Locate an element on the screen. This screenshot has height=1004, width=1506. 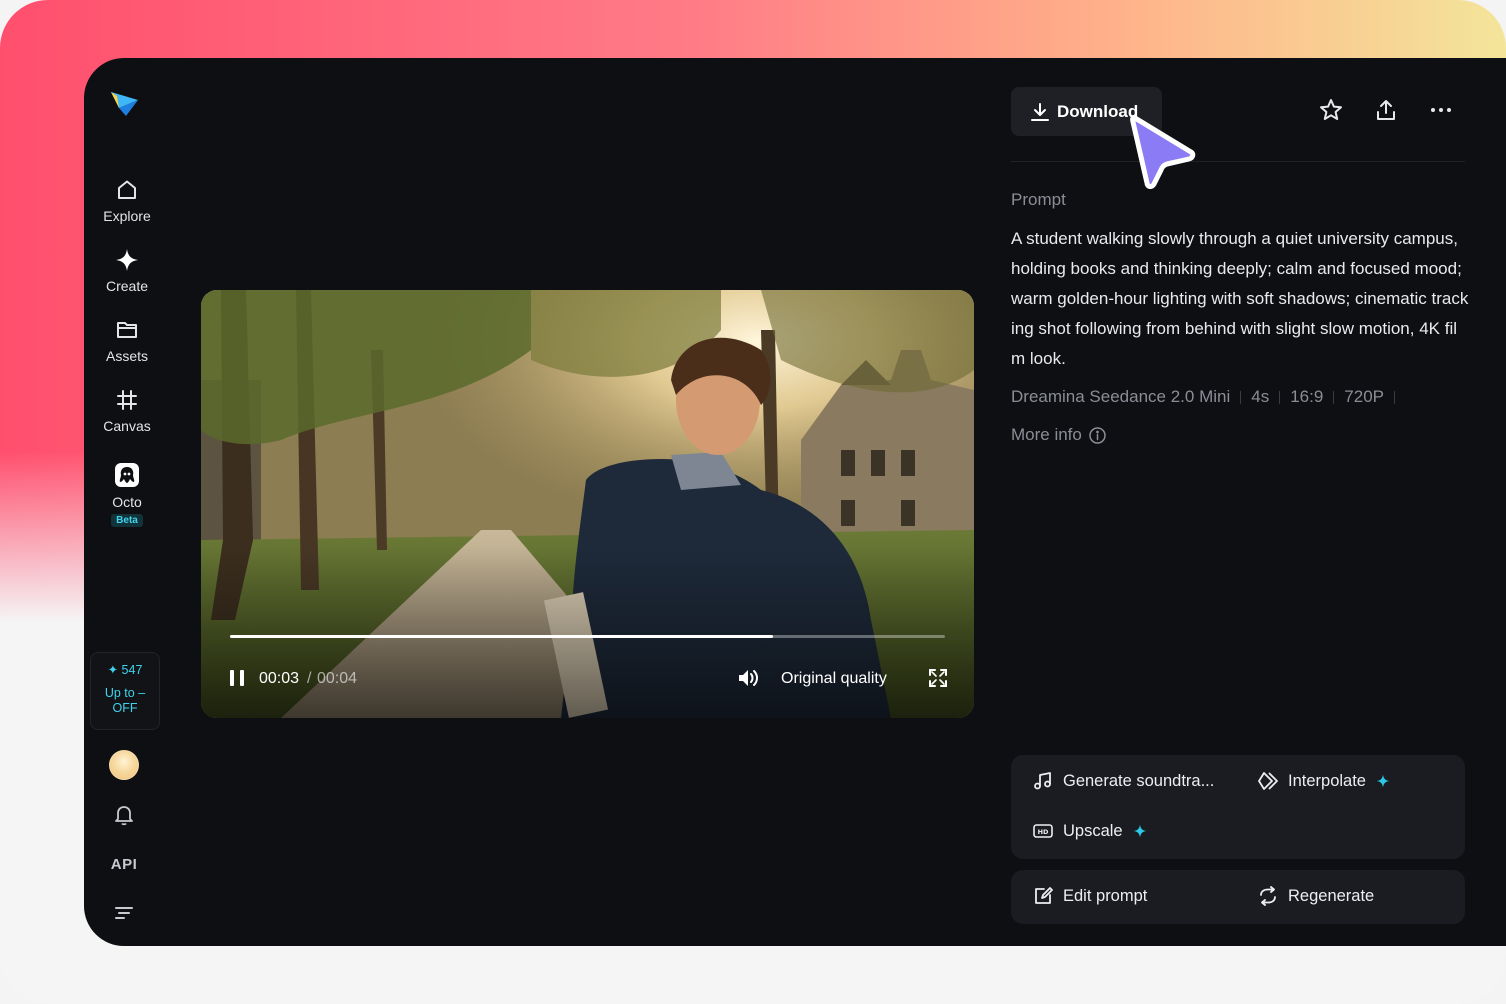
octo-icon is located at coordinates (127, 475).